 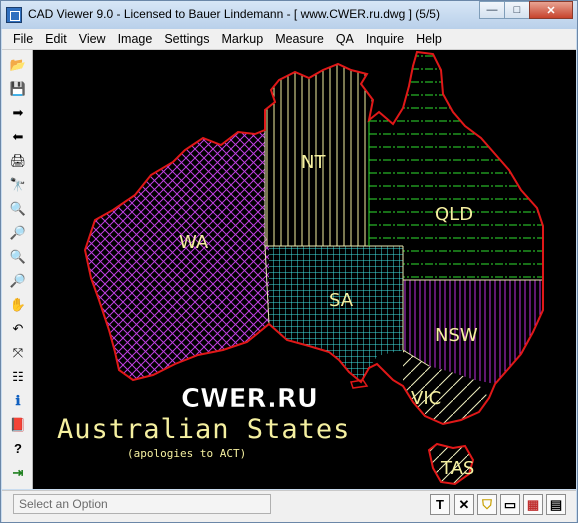 What do you see at coordinates (517, 10) in the screenshot?
I see `maximize-button: □` at bounding box center [517, 10].